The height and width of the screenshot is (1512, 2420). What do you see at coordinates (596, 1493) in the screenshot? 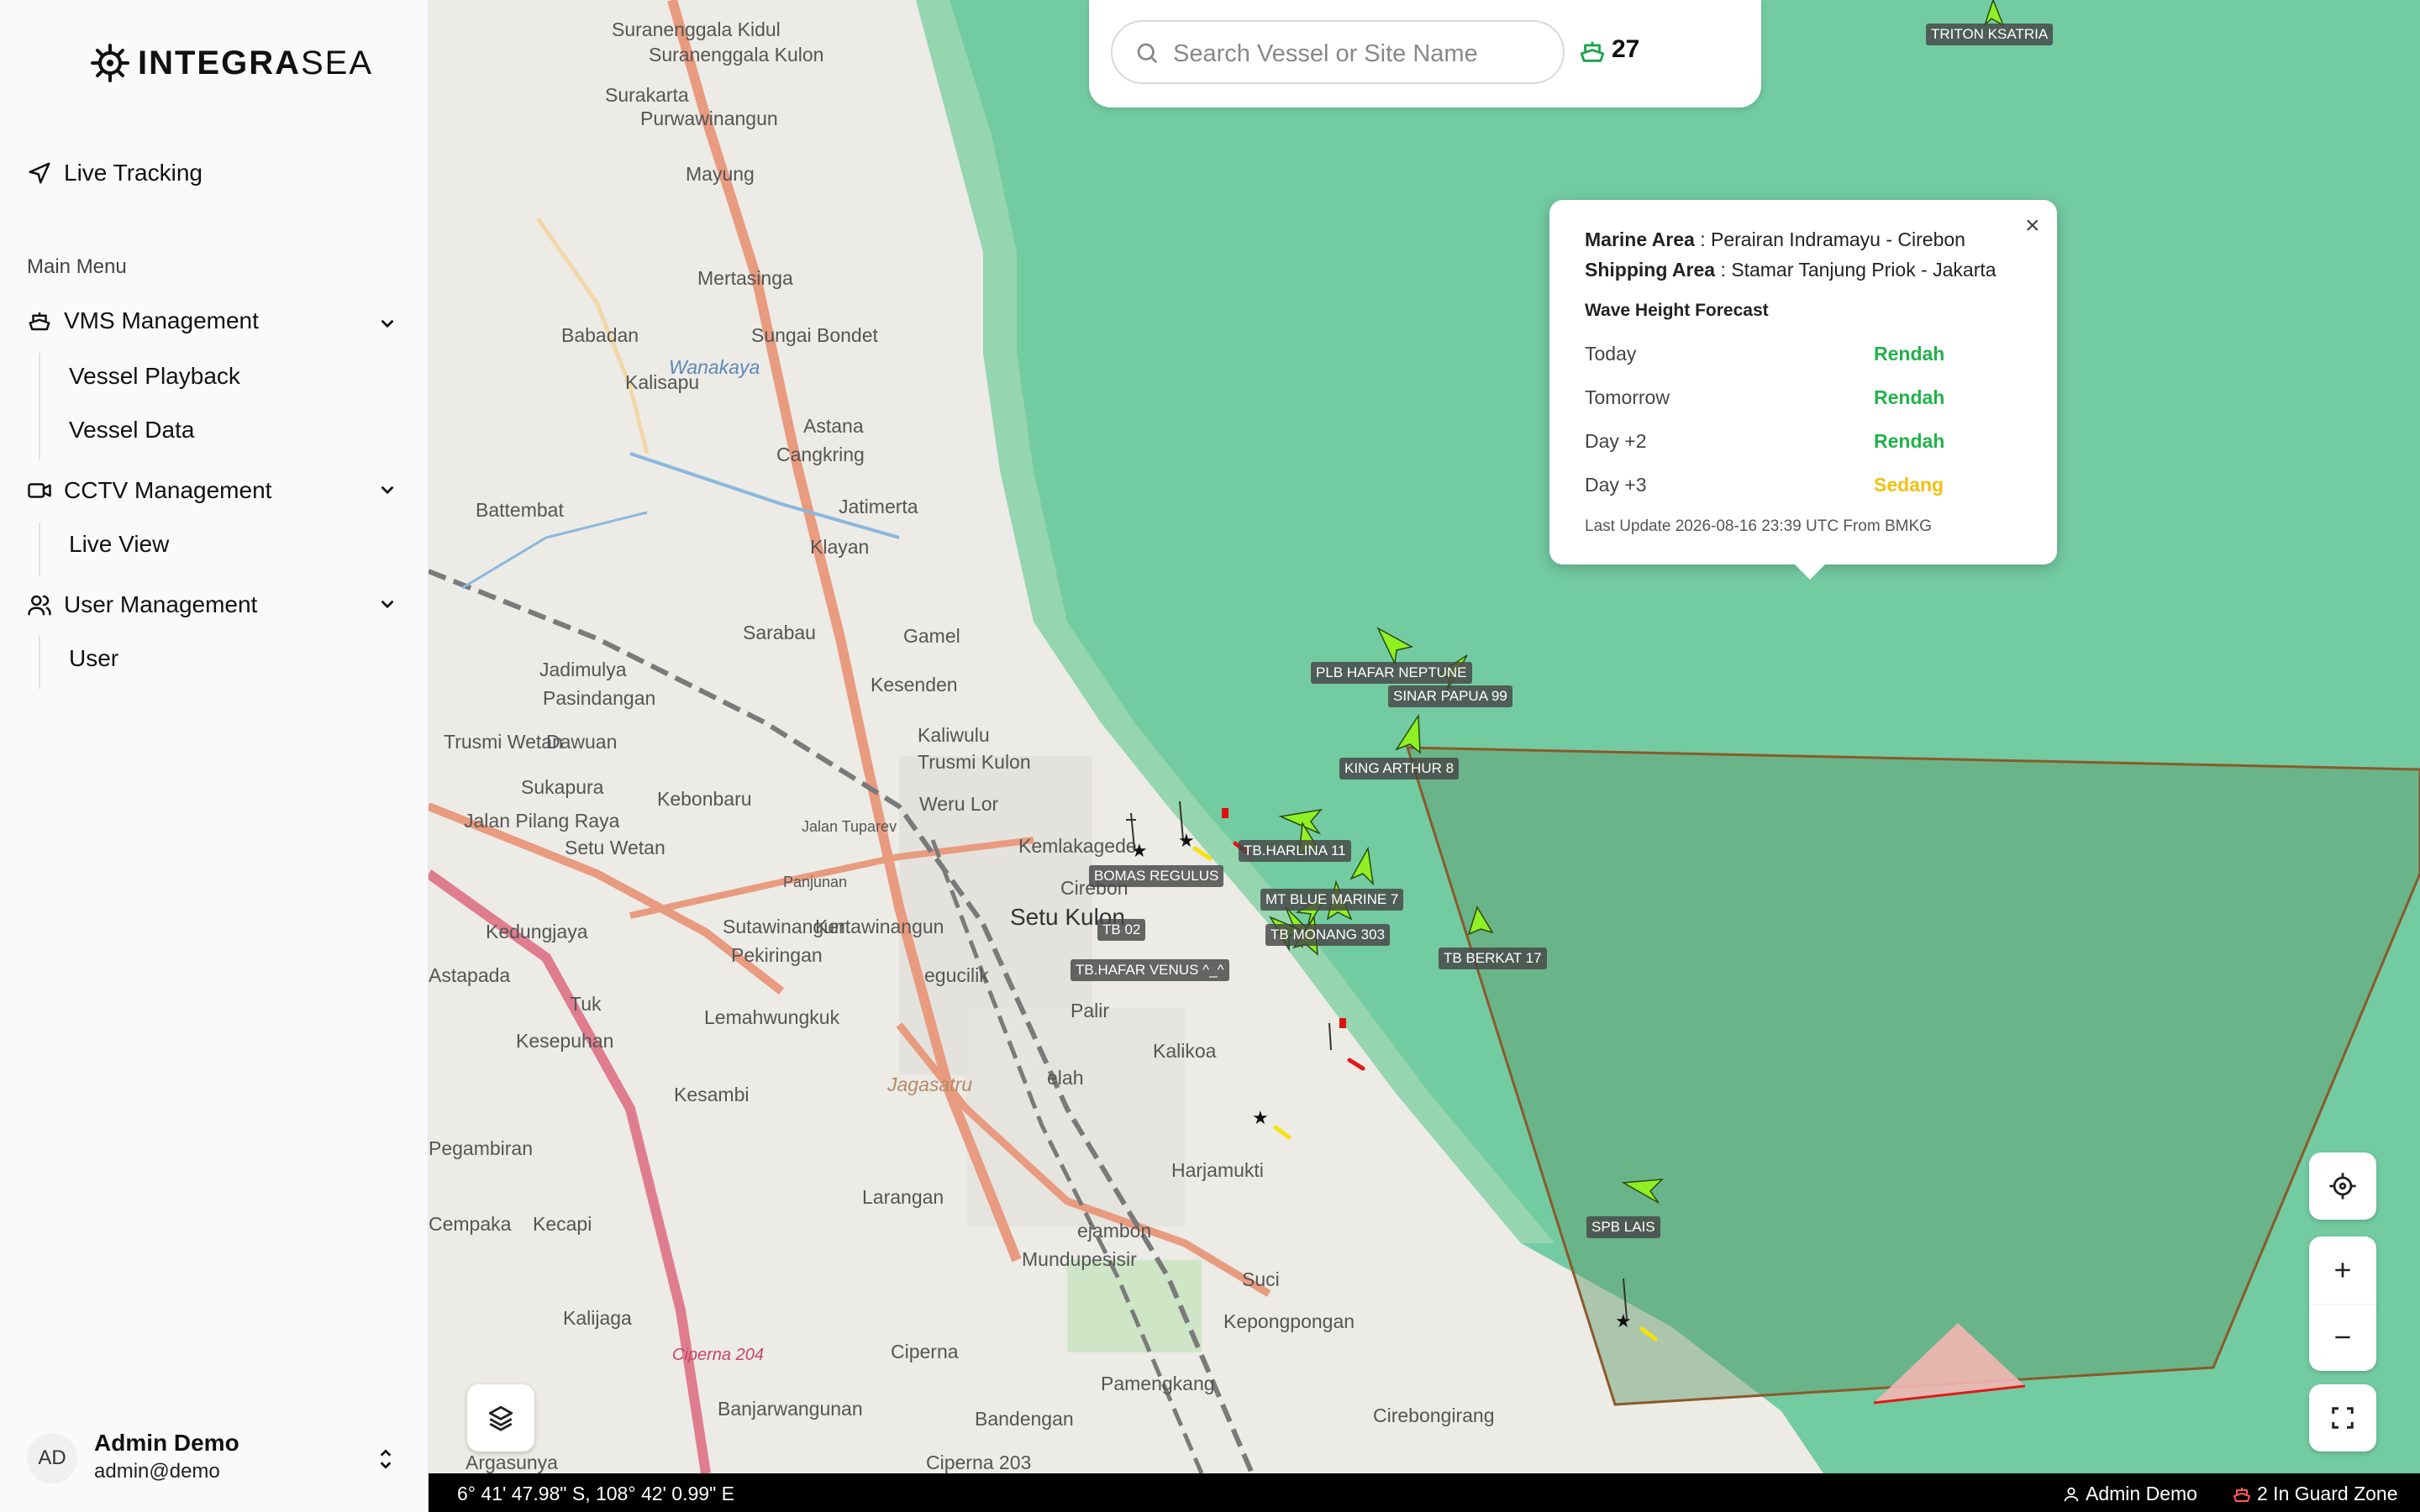
I see `cursor-coordinates: 6° 41' 47.98" S, 108° 42' 0.99" E` at bounding box center [596, 1493].